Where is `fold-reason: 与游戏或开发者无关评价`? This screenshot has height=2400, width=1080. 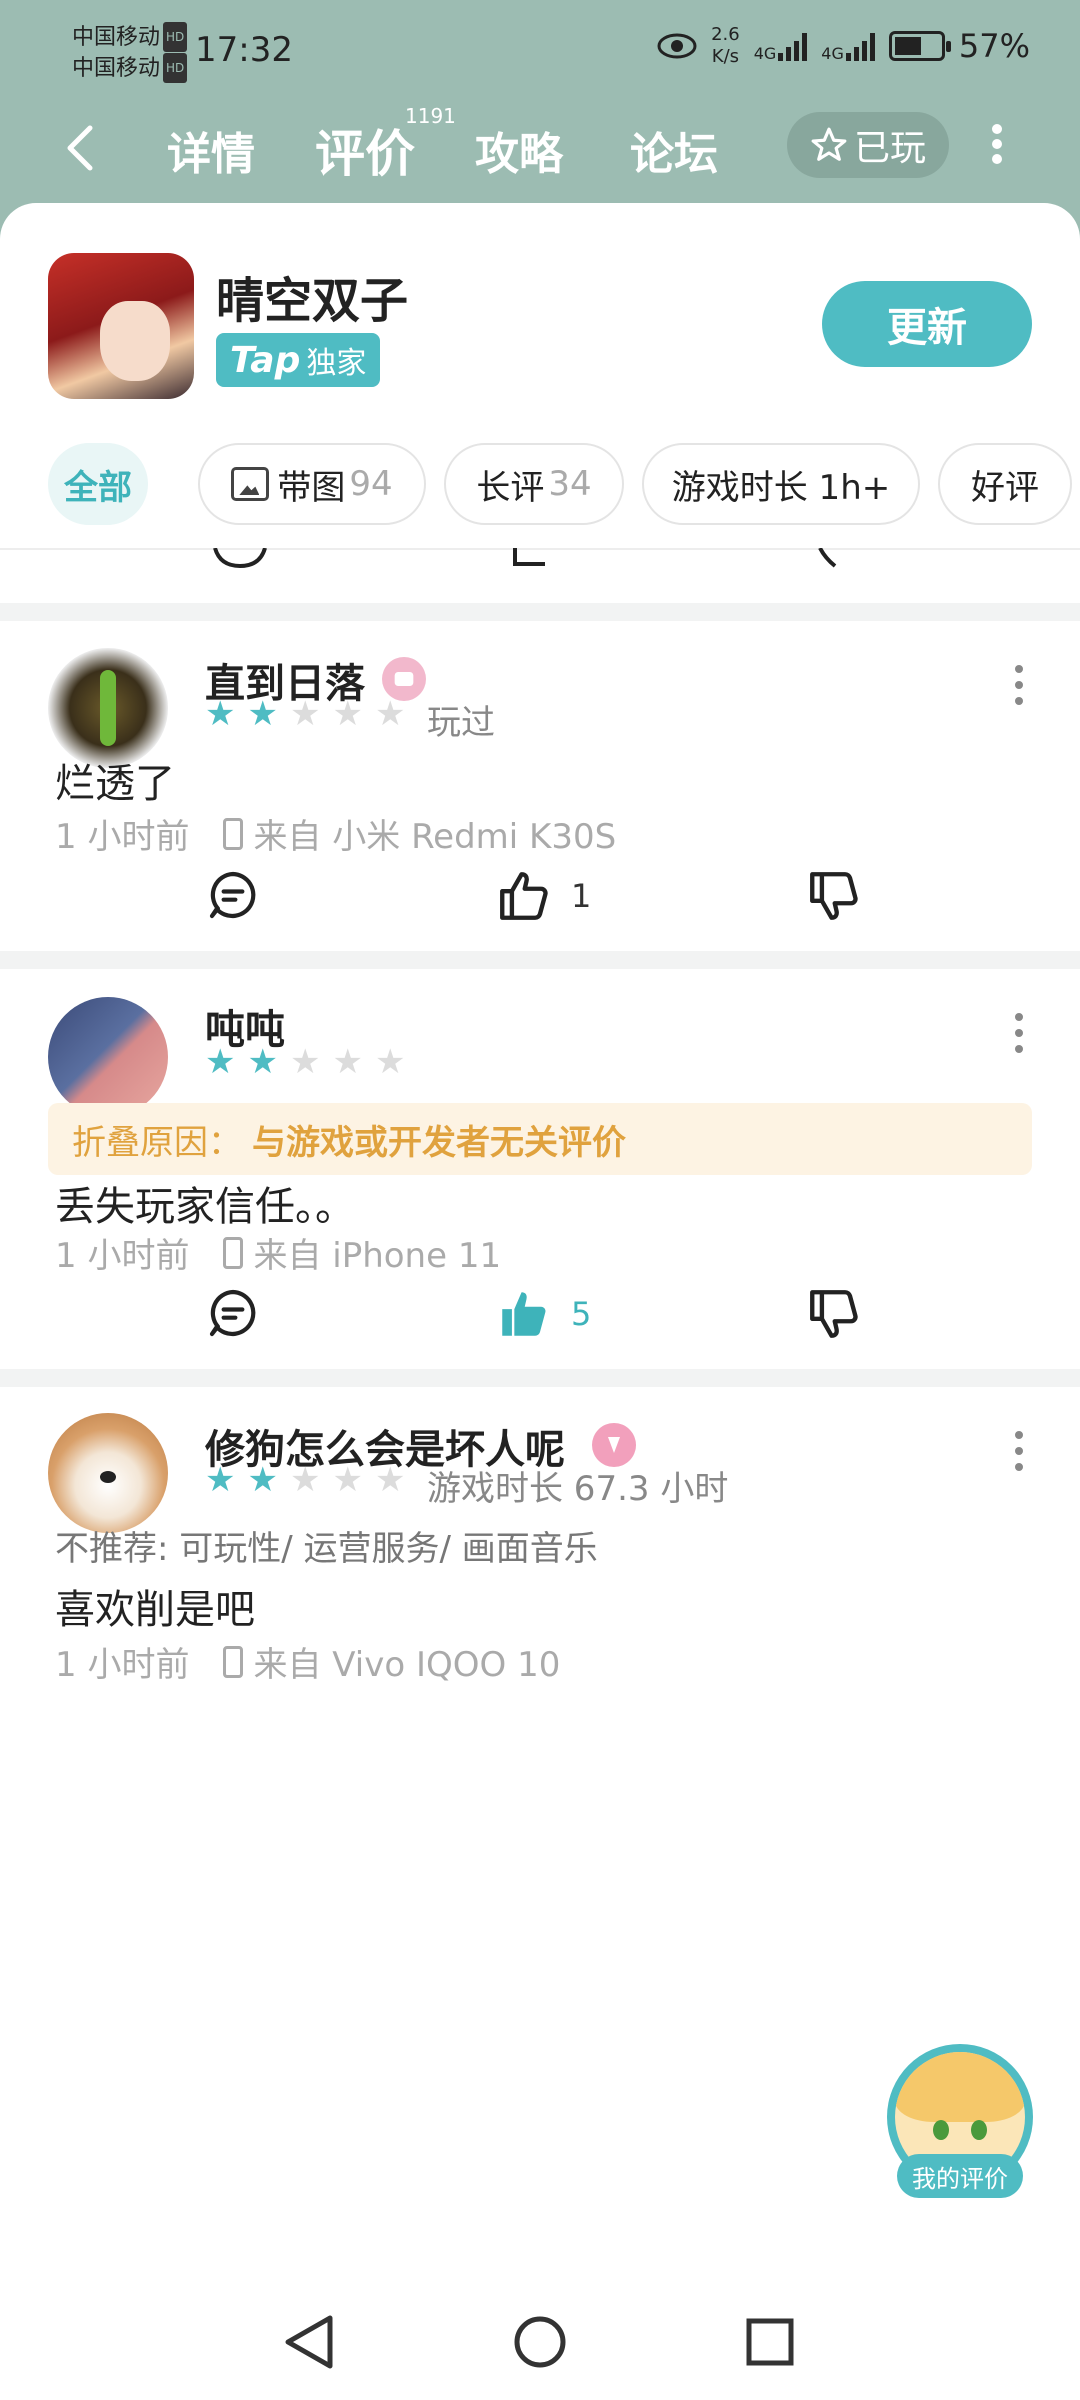
fold-reason: 与游戏或开发者无关评价 is located at coordinates (439, 1142).